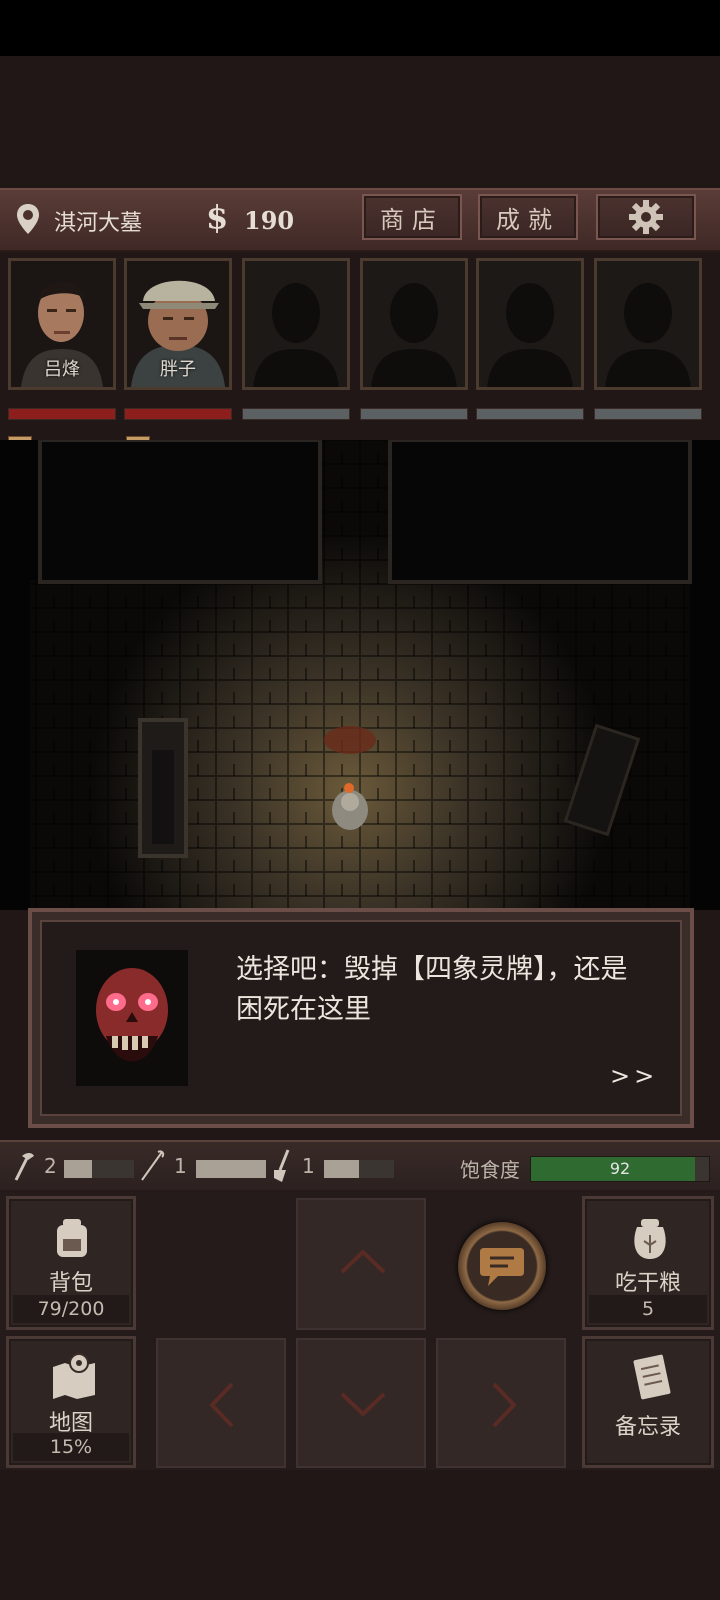  I want to click on grain-sack-icon, so click(650, 1239).